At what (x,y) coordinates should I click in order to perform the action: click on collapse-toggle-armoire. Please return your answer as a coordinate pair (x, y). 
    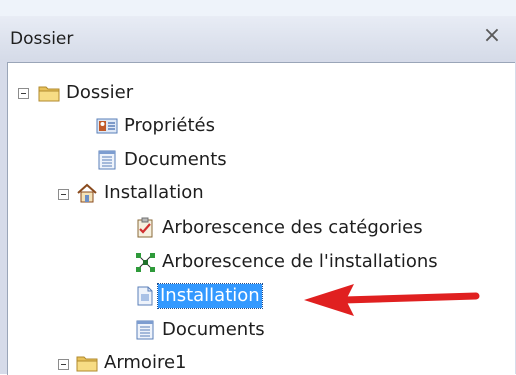
    Looking at the image, I should click on (63, 364).